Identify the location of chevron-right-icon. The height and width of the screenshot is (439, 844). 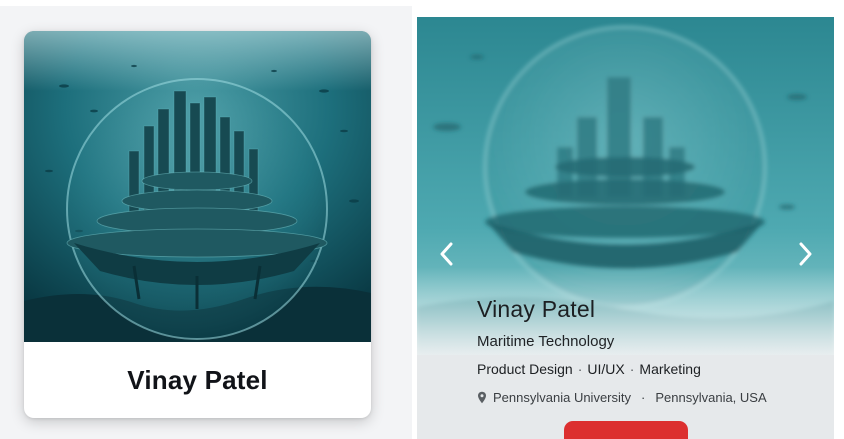
(805, 254).